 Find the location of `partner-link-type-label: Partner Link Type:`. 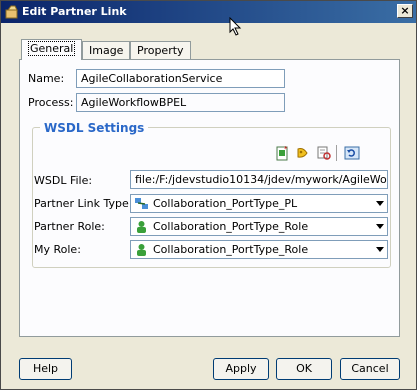

partner-link-type-label: Partner Link Type: is located at coordinates (83, 203).